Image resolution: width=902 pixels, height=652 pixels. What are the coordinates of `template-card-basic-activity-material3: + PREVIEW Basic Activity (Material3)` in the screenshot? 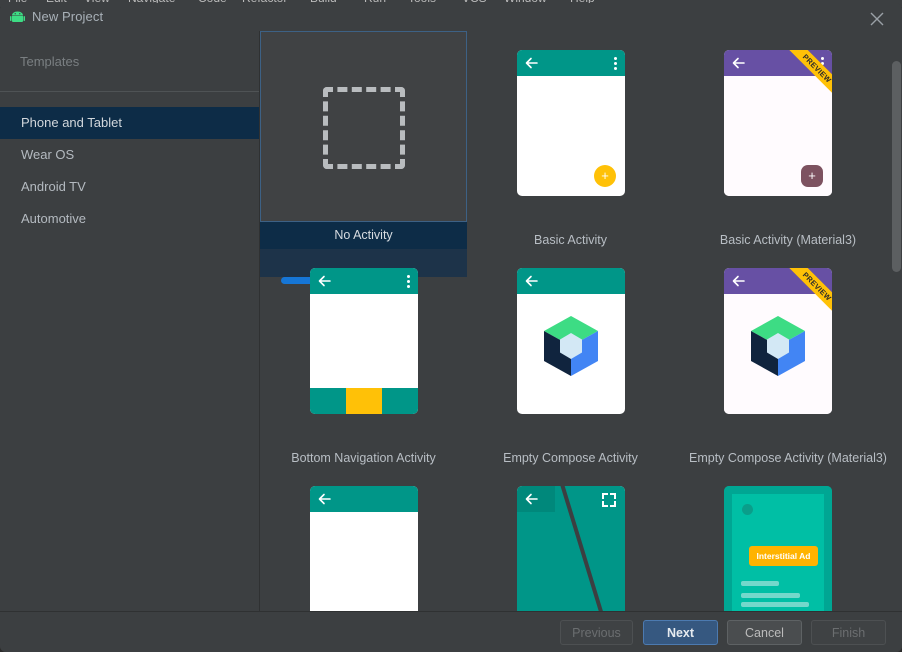 It's located at (788, 157).